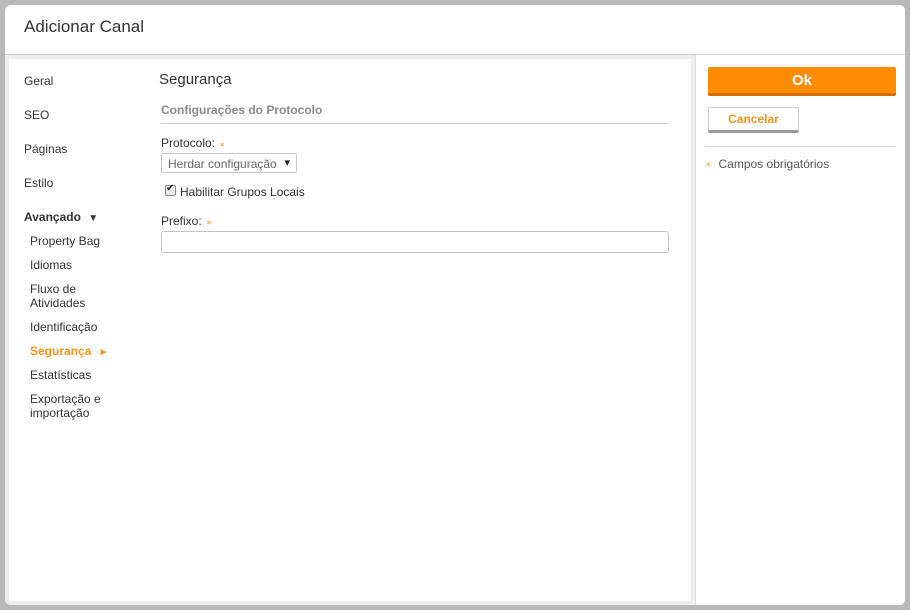 The image size is (910, 610). What do you see at coordinates (38, 183) in the screenshot?
I see `nav-item-estilo: Estilo` at bounding box center [38, 183].